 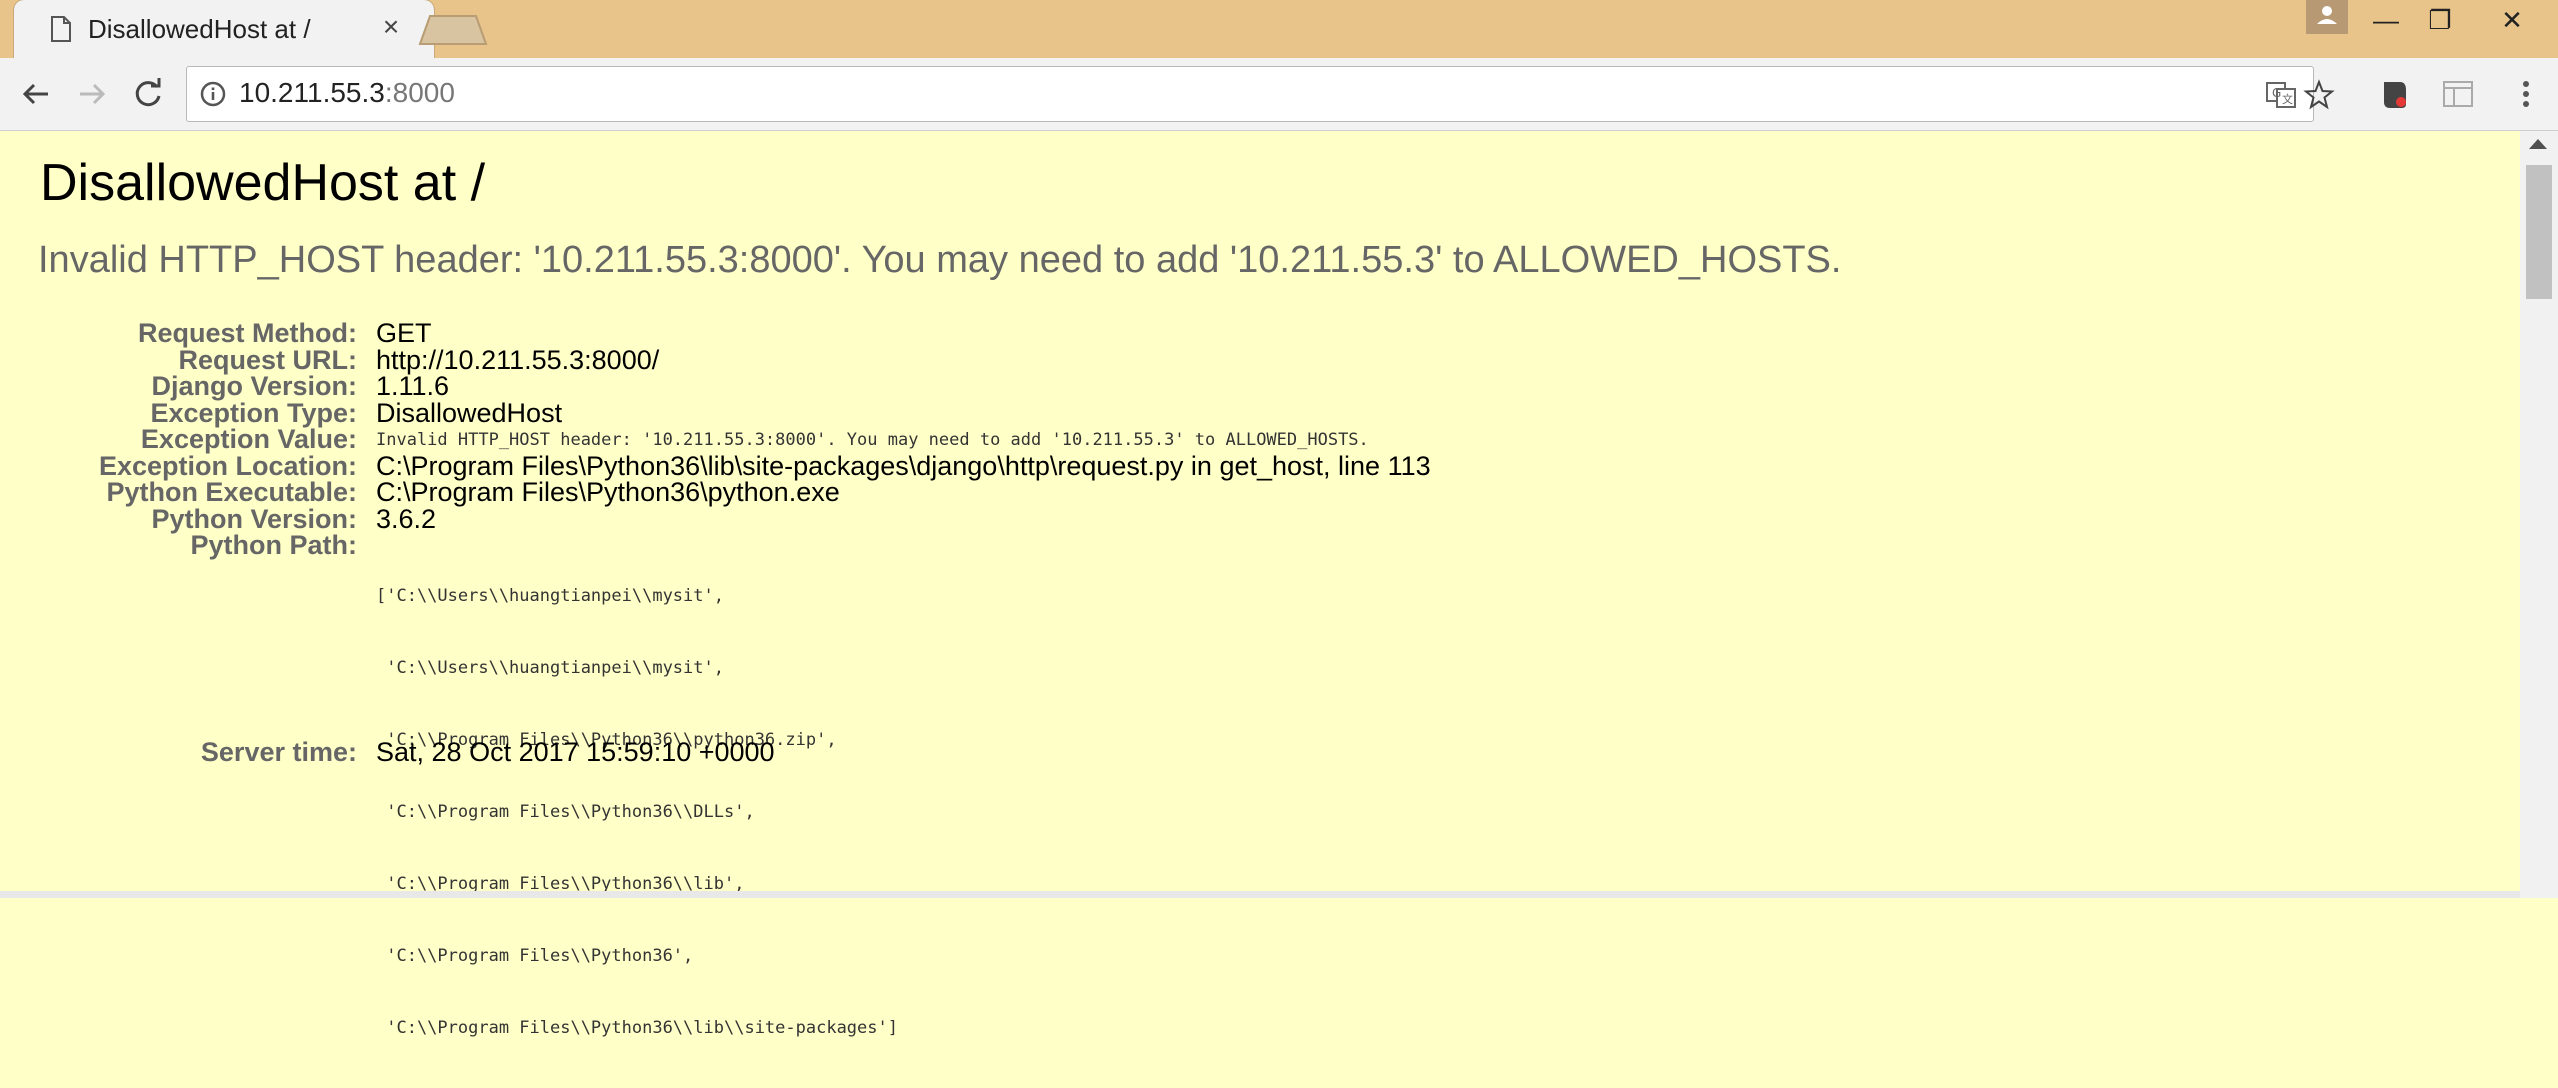 What do you see at coordinates (535, 956) in the screenshot?
I see `python-path-entry: 'C:\\Program Files\\Python36',` at bounding box center [535, 956].